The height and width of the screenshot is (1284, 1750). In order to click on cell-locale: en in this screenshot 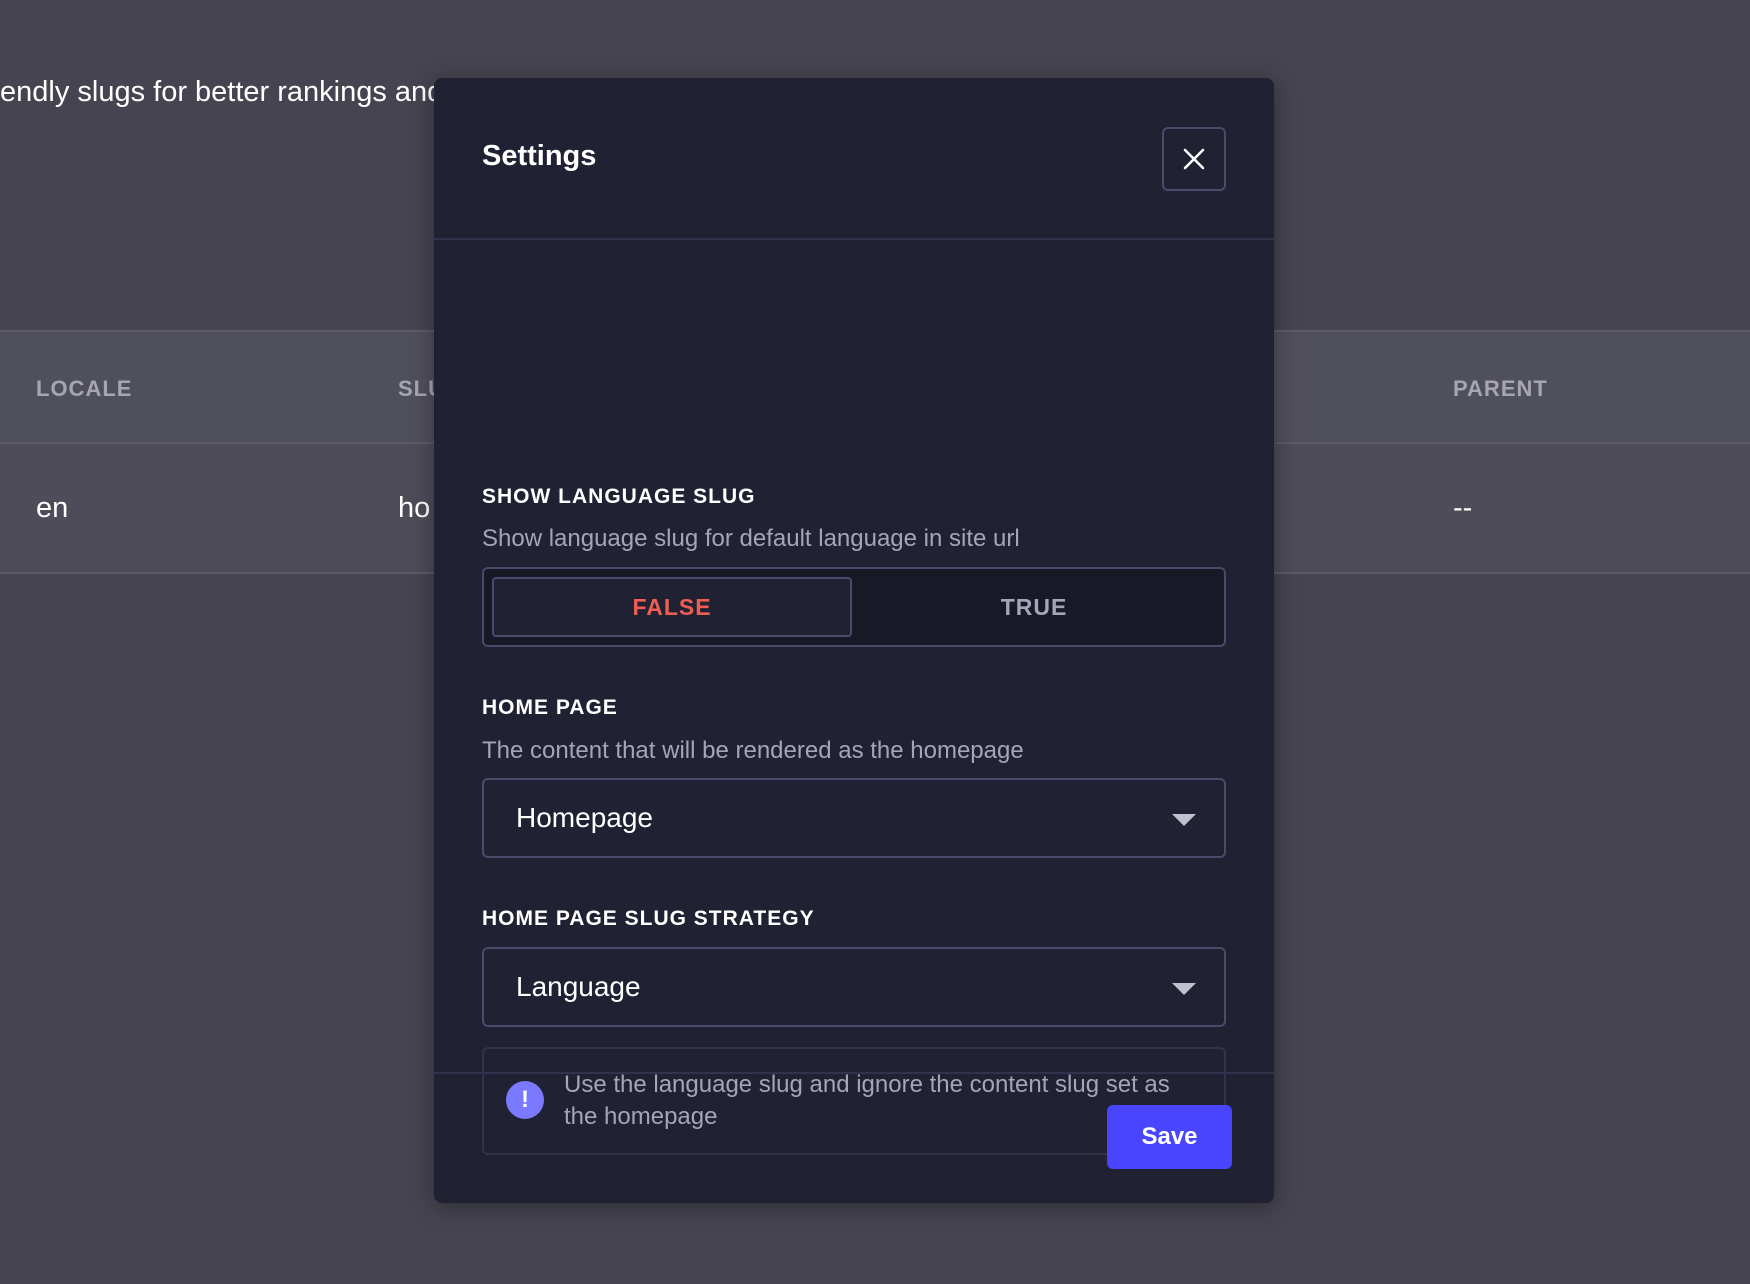, I will do `click(52, 508)`.